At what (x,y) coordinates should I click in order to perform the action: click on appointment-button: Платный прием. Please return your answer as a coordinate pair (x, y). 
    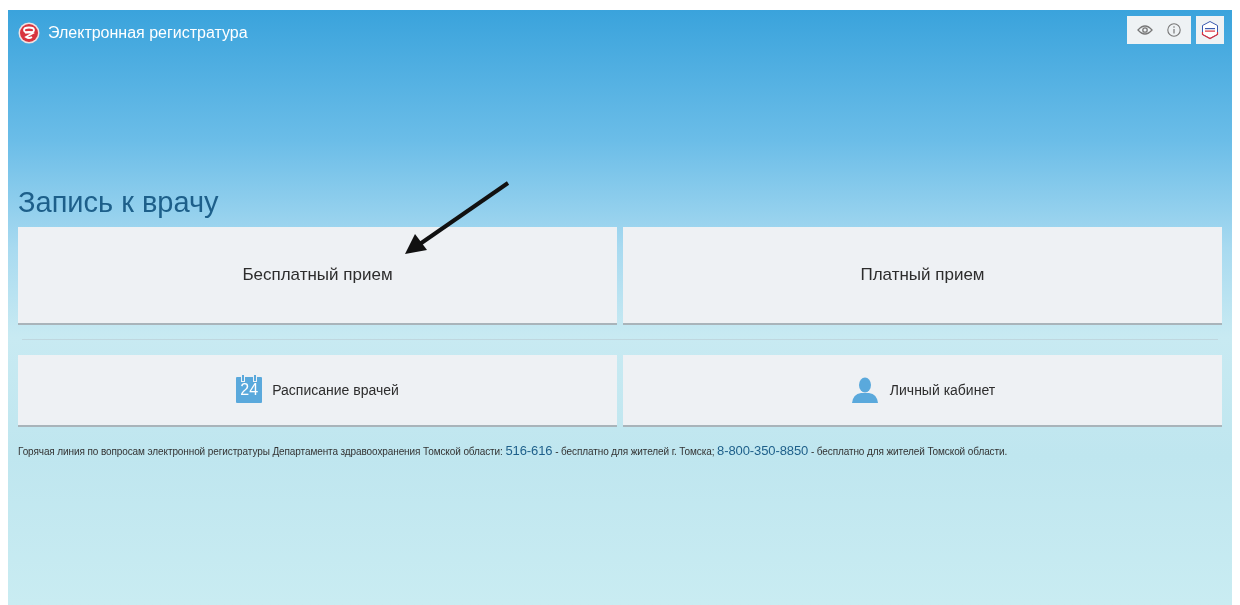
    Looking at the image, I should click on (922, 275).